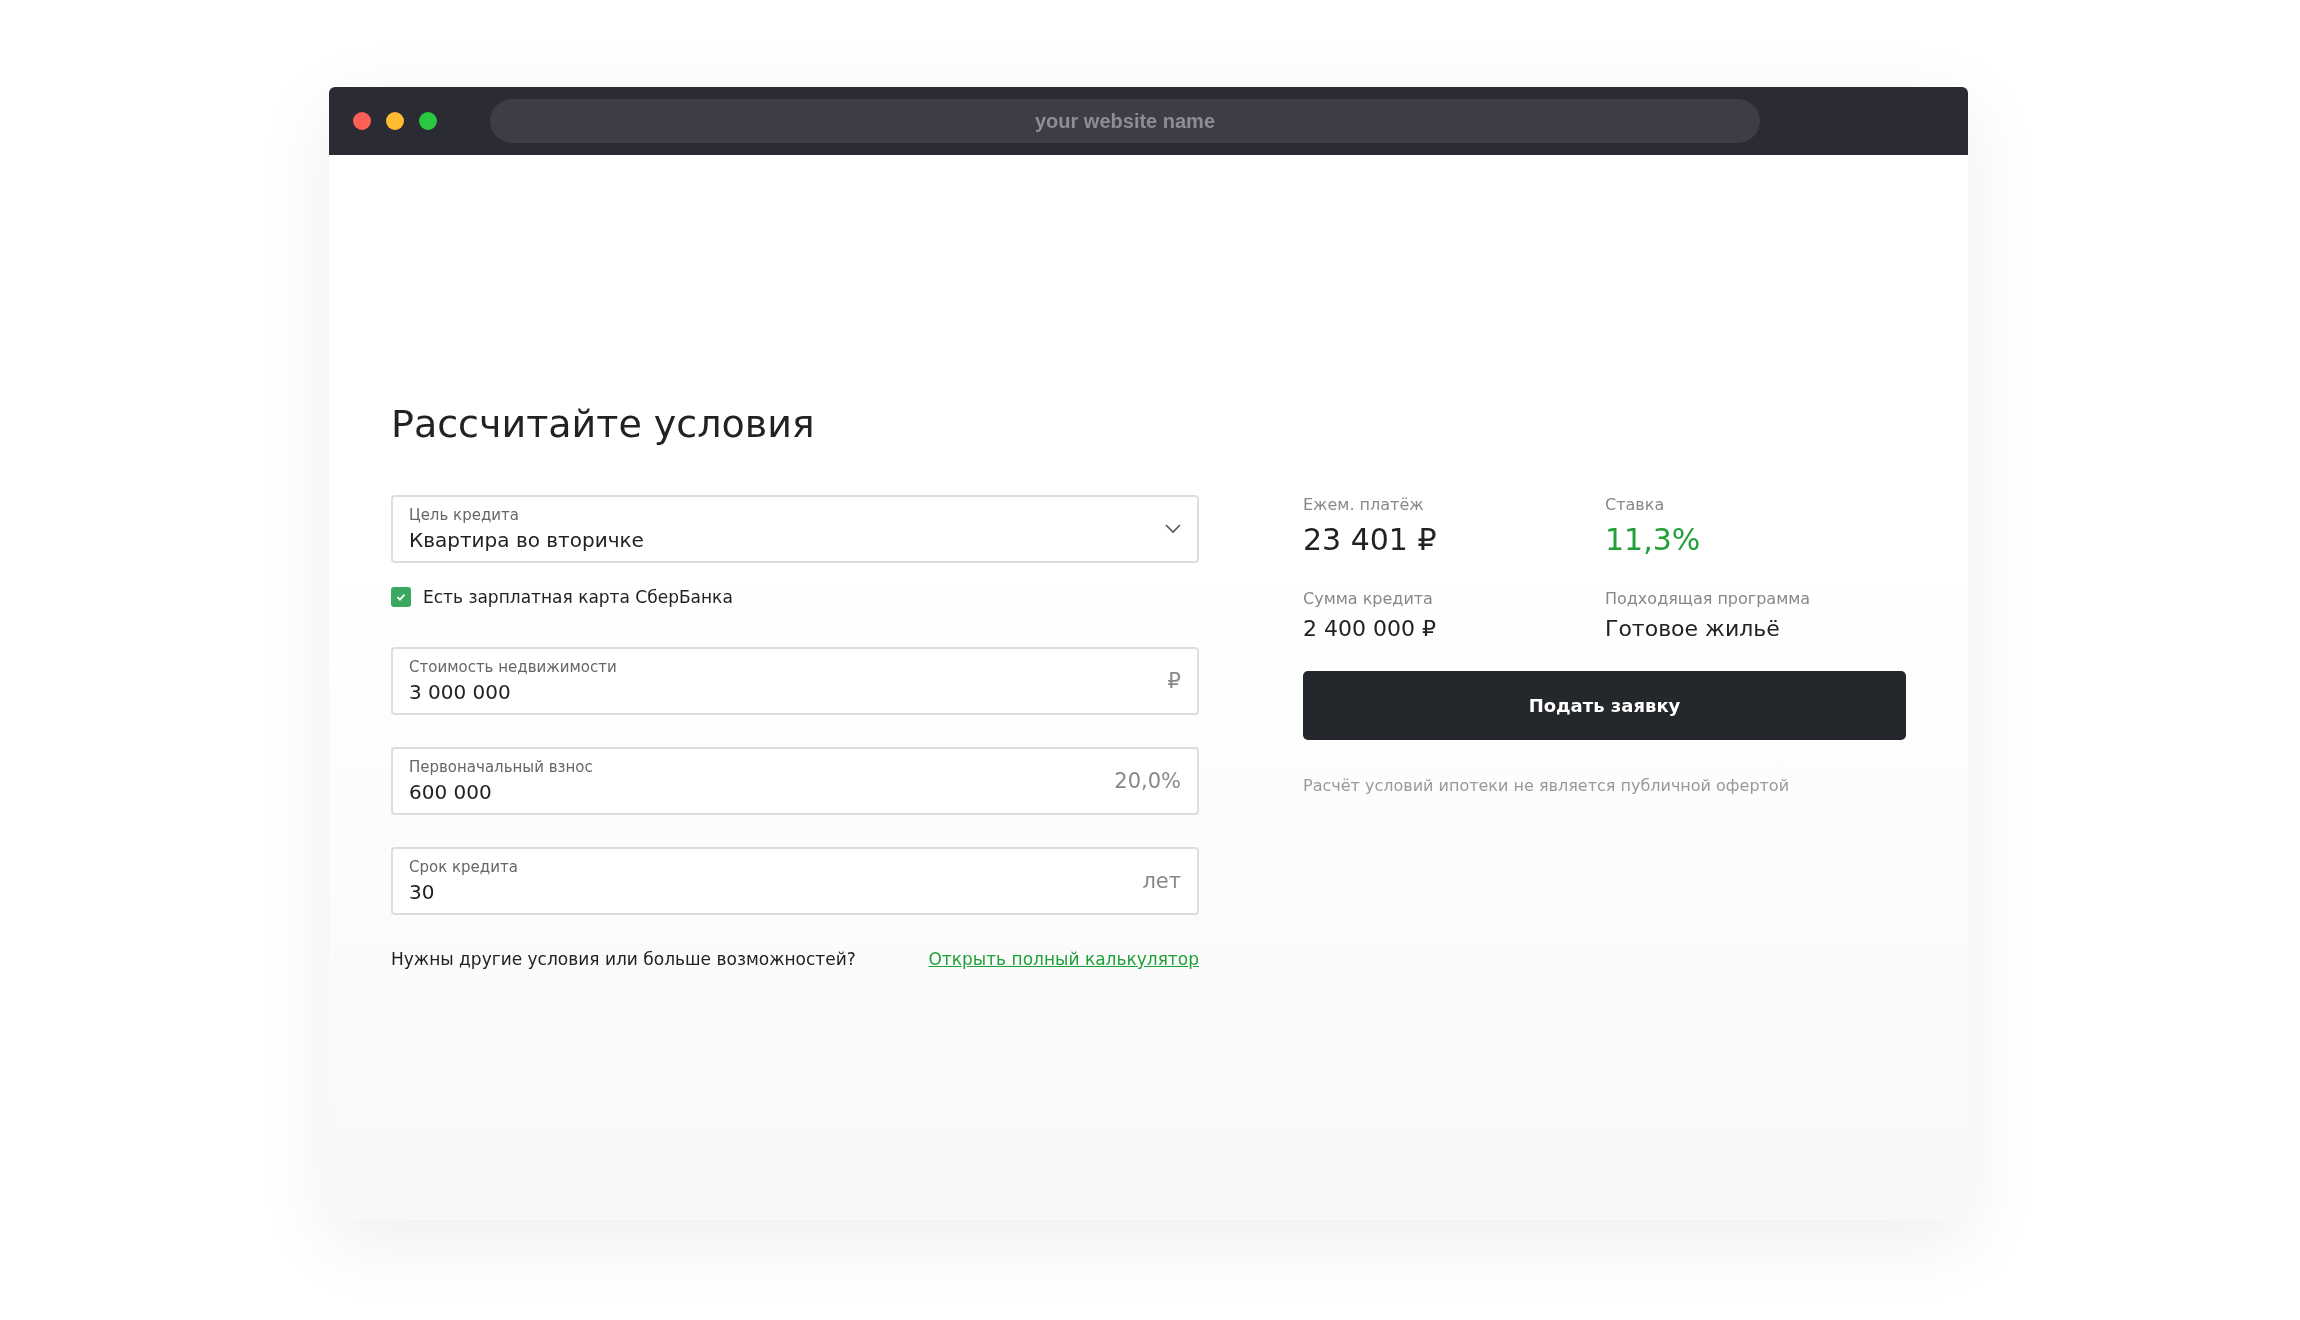  What do you see at coordinates (795, 781) in the screenshot?
I see `input-field: Первоначальный взнос 600 000 20,0%` at bounding box center [795, 781].